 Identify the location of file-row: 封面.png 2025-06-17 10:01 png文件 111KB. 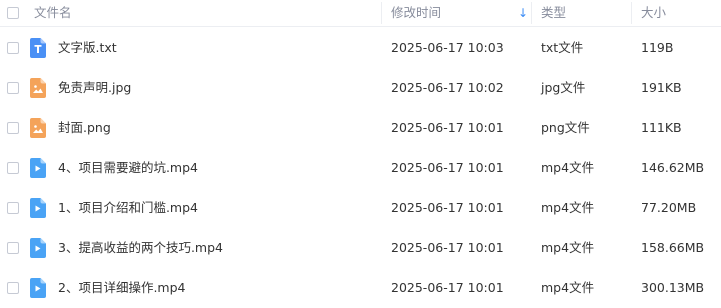
(360, 128).